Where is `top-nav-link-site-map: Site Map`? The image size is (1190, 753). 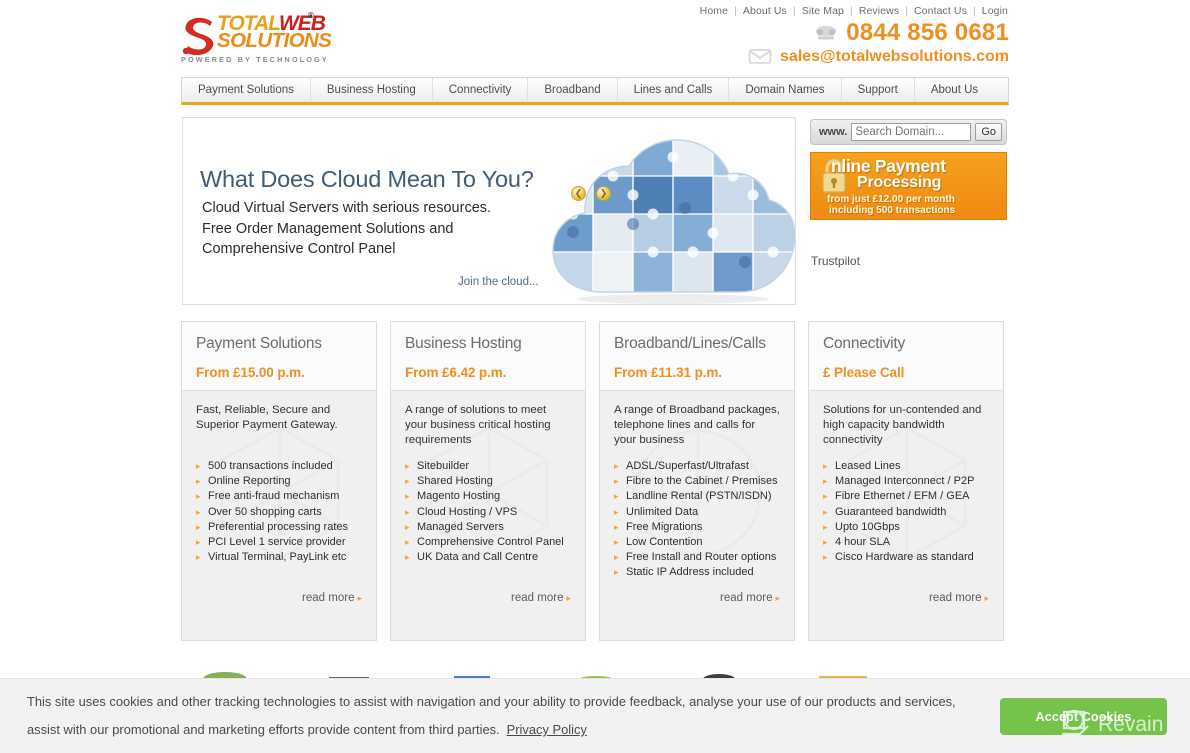 top-nav-link-site-map: Site Map is located at coordinates (823, 11).